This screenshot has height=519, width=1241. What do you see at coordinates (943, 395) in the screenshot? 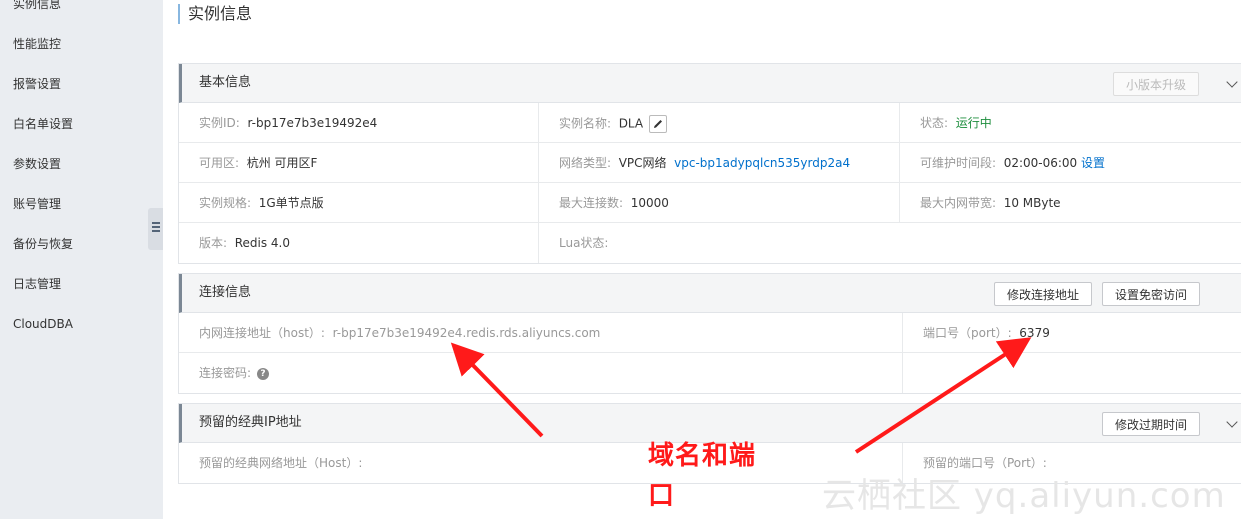
I see `arrow-to-port` at bounding box center [943, 395].